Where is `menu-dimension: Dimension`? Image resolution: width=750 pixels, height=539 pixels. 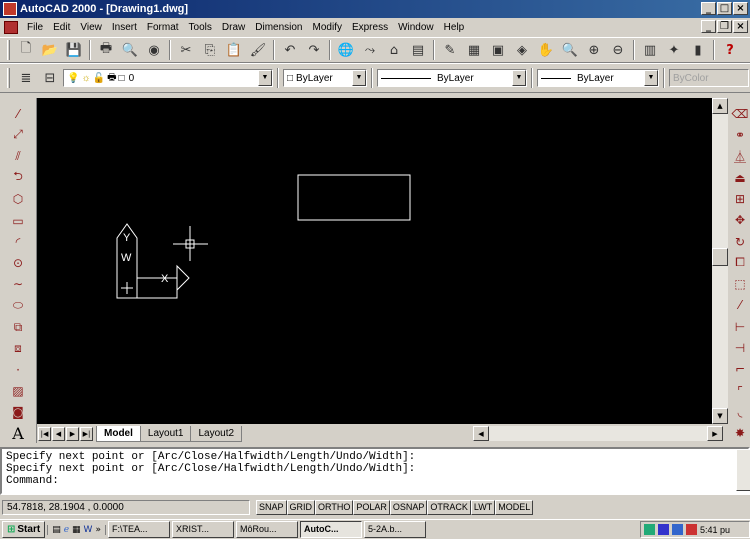 menu-dimension: Dimension is located at coordinates (278, 27).